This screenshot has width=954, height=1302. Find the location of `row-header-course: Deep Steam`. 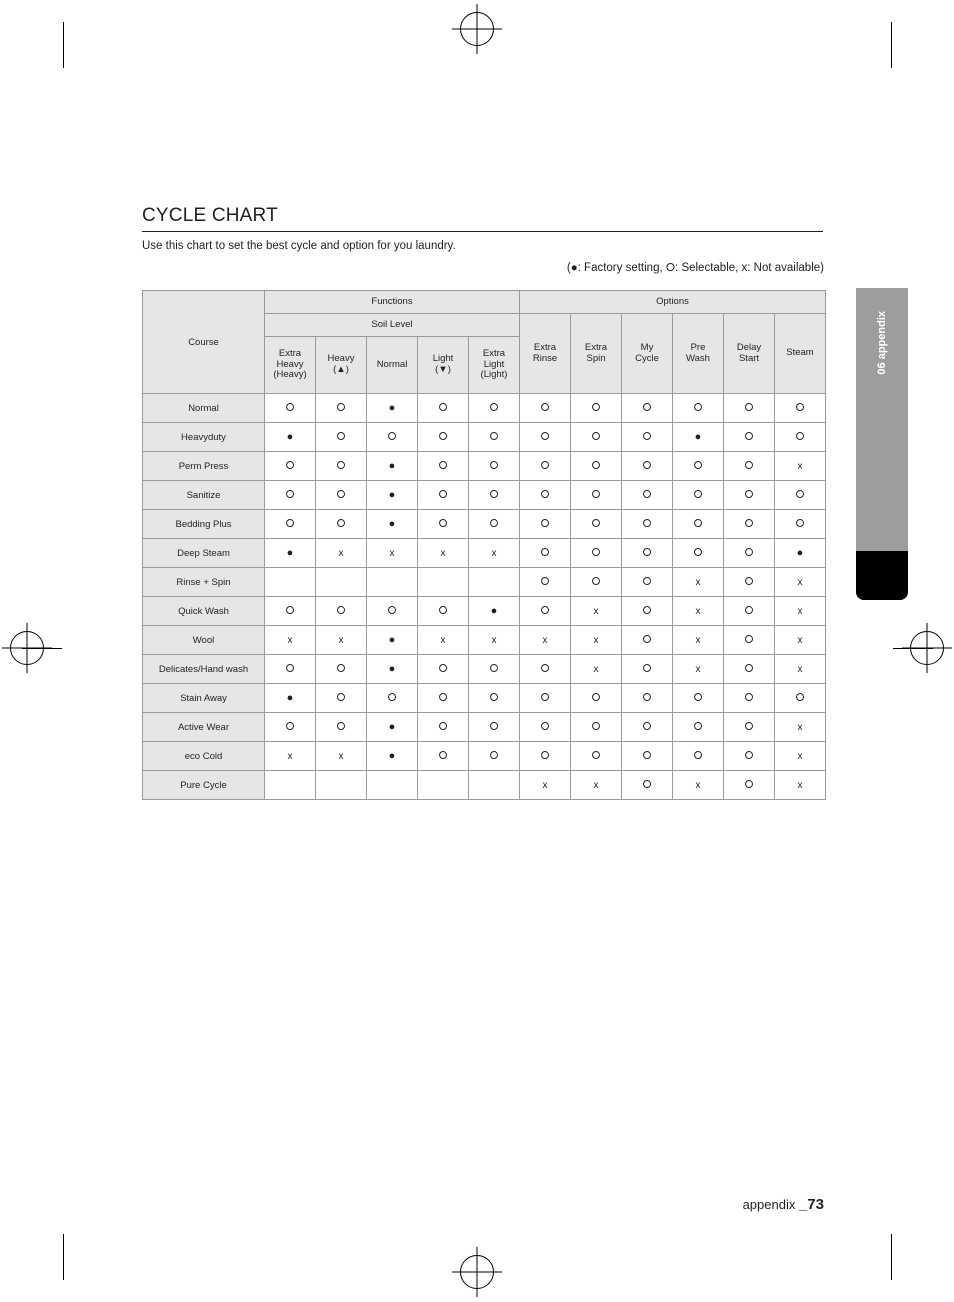

row-header-course: Deep Steam is located at coordinates (203, 553).